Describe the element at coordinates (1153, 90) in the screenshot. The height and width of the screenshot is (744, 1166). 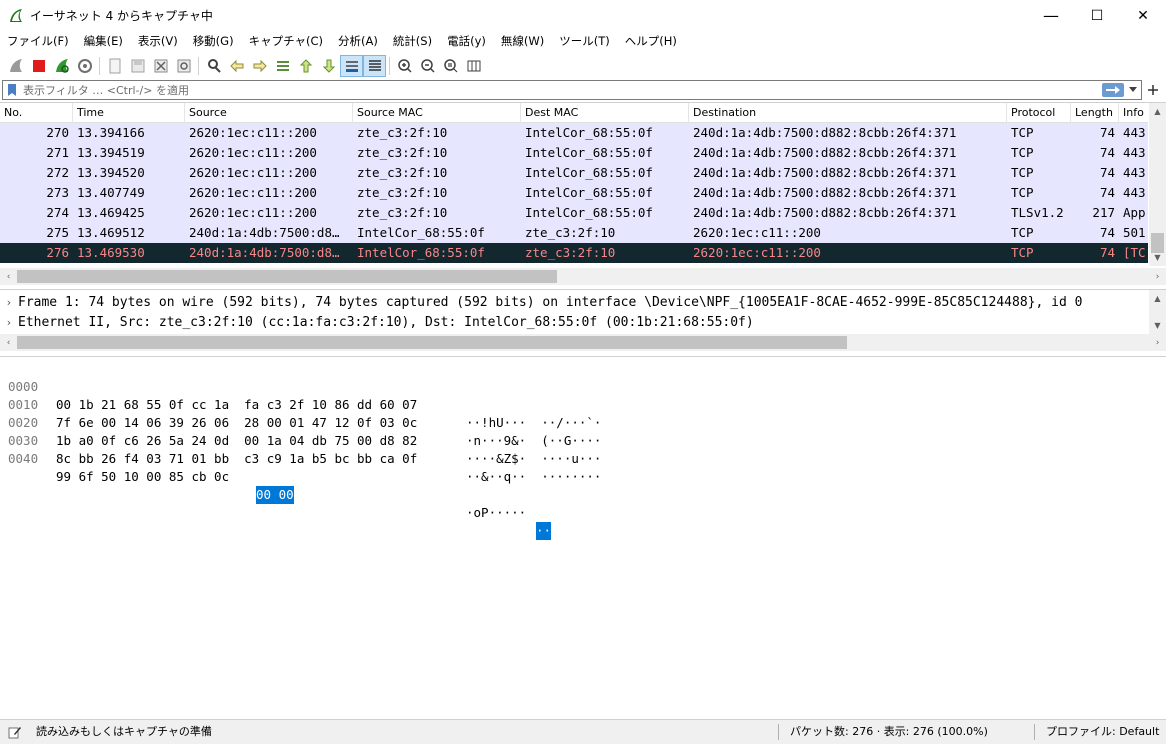
I see `add-filter-button` at that location.